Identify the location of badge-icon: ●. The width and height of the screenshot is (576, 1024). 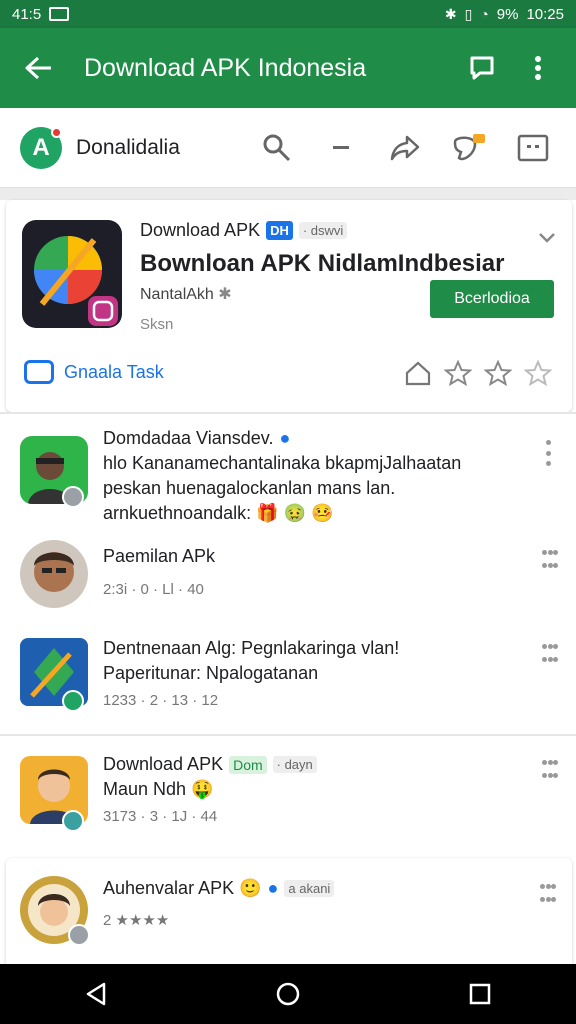
(273, 888).